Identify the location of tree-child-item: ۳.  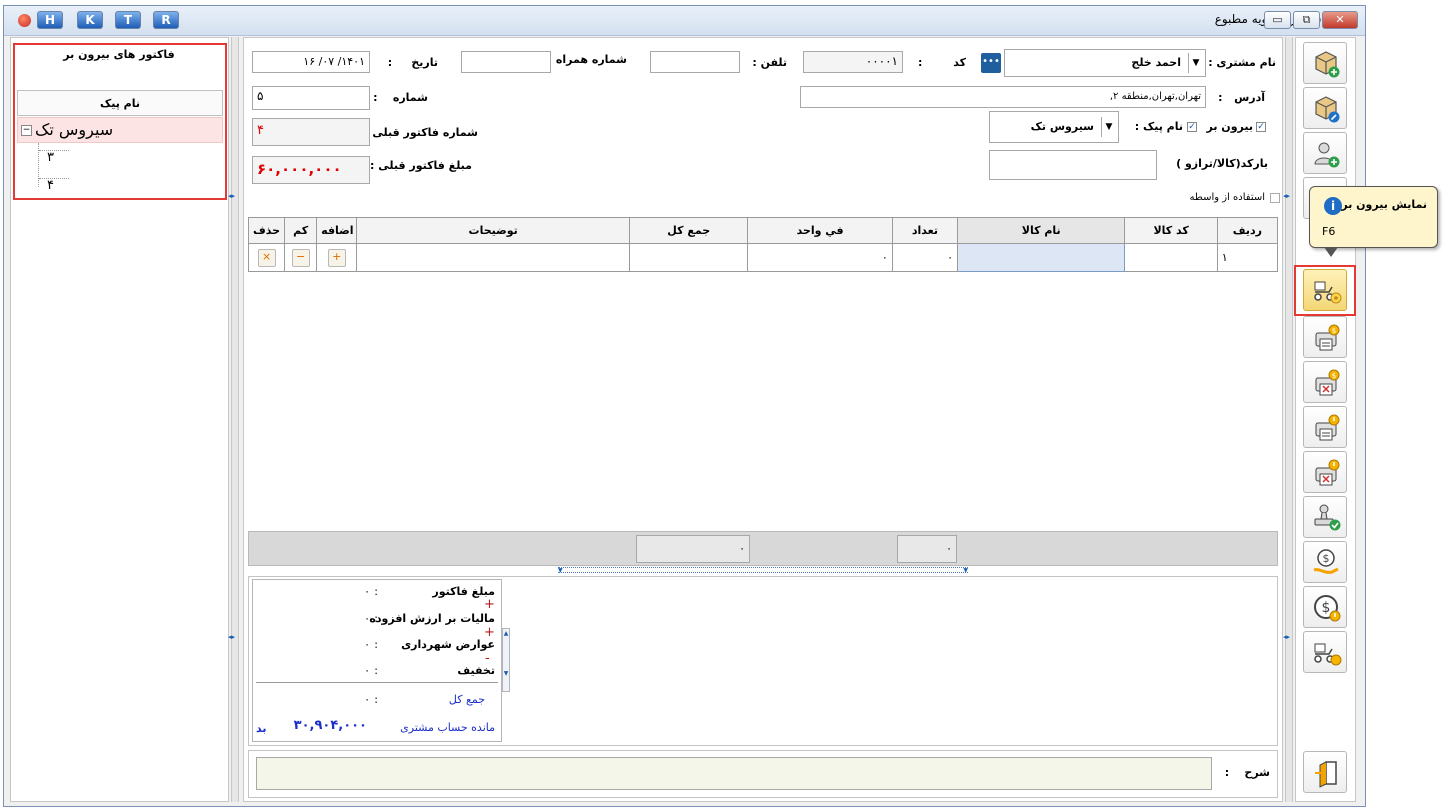
(54, 159).